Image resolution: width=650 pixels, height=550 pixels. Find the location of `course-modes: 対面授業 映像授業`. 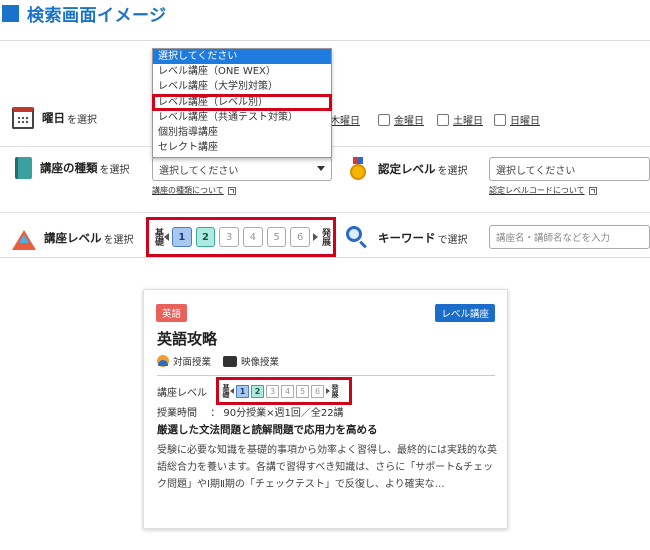

course-modes: 対面授業 映像授業 is located at coordinates (218, 361).